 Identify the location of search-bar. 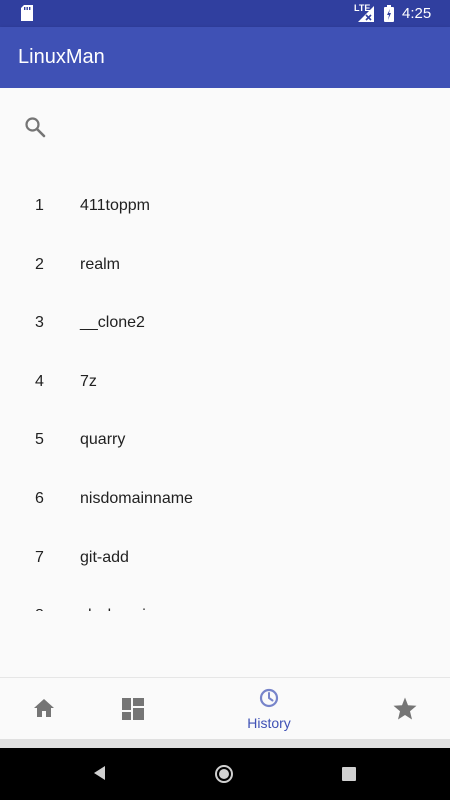
(225, 127).